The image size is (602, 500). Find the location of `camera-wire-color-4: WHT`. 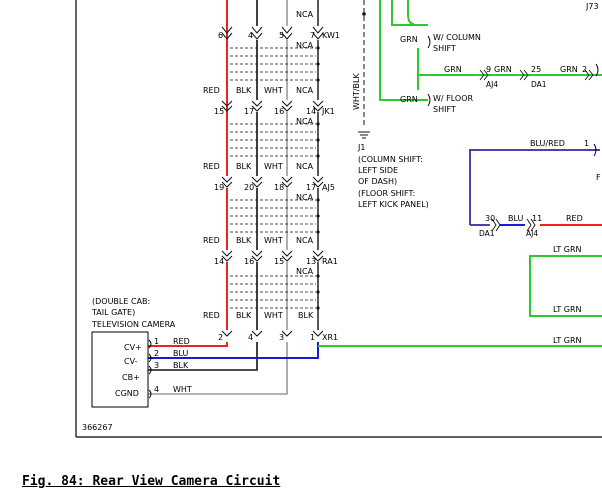

camera-wire-color-4: WHT is located at coordinates (182, 389).